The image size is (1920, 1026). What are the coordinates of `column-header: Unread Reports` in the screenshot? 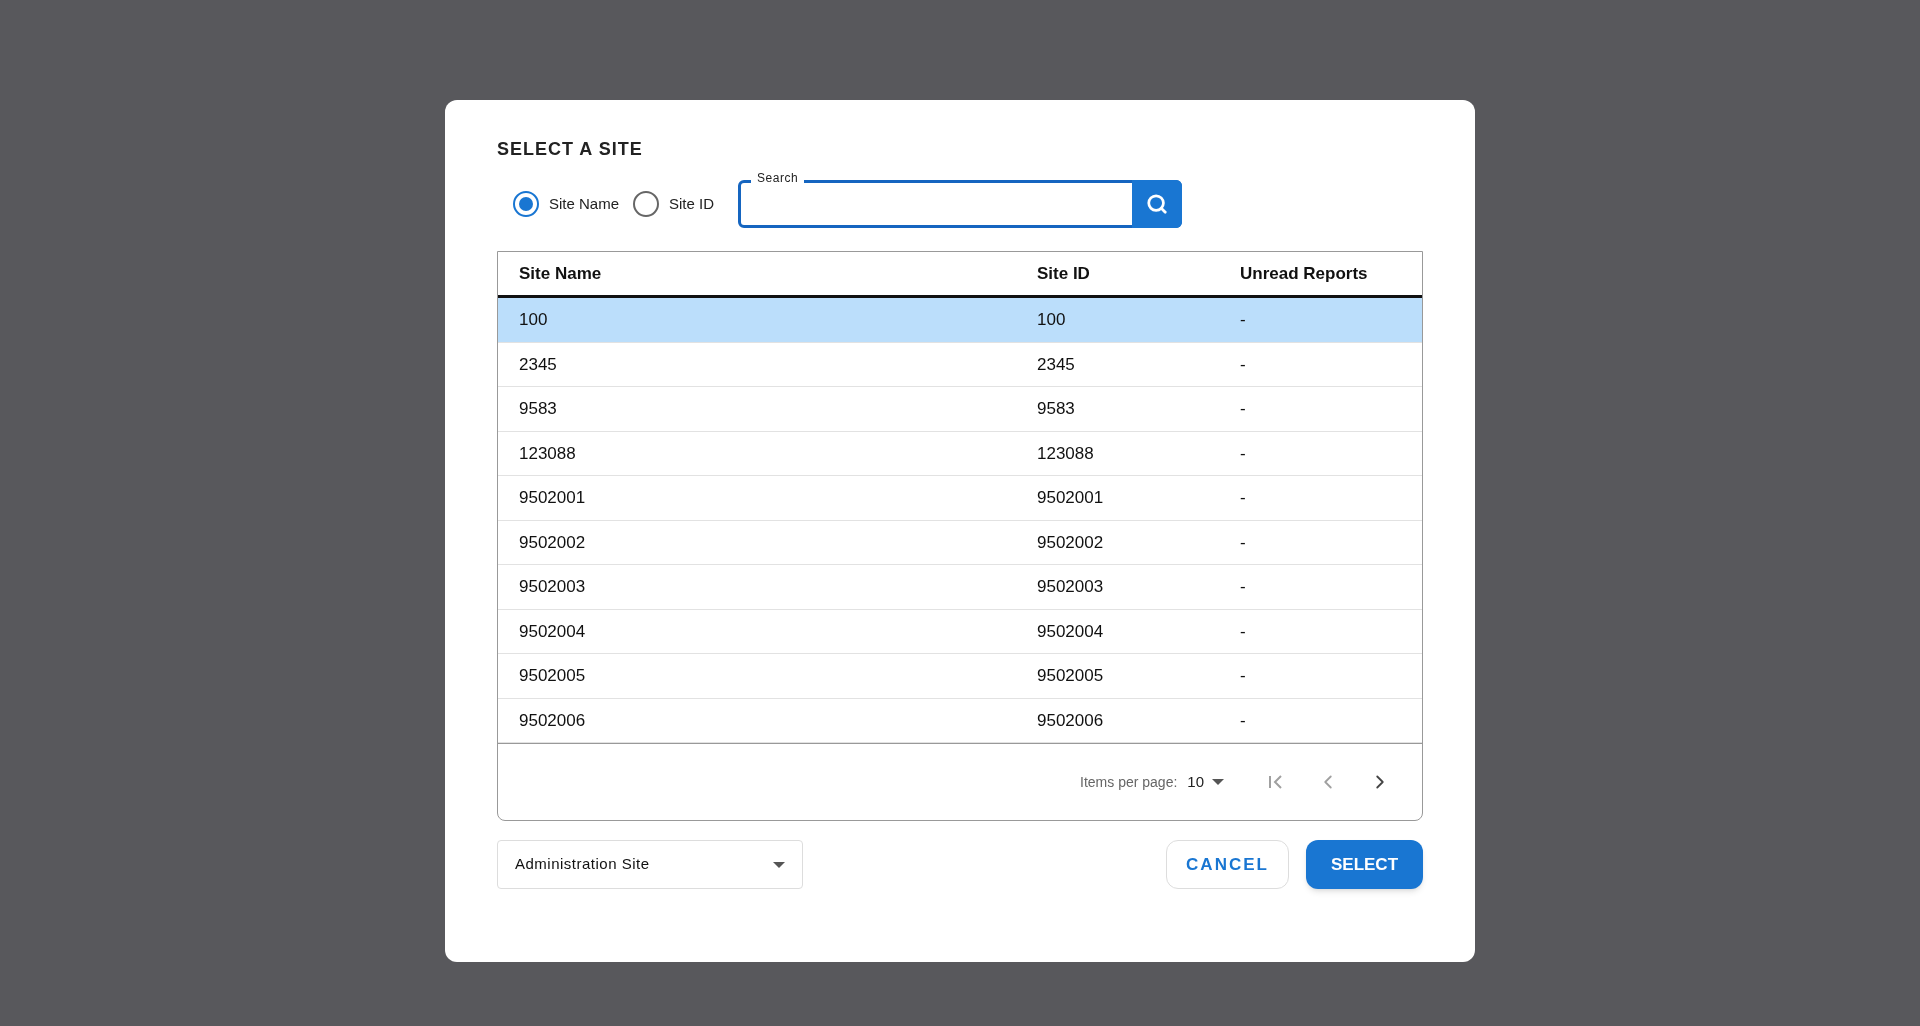 It's located at (1304, 273).